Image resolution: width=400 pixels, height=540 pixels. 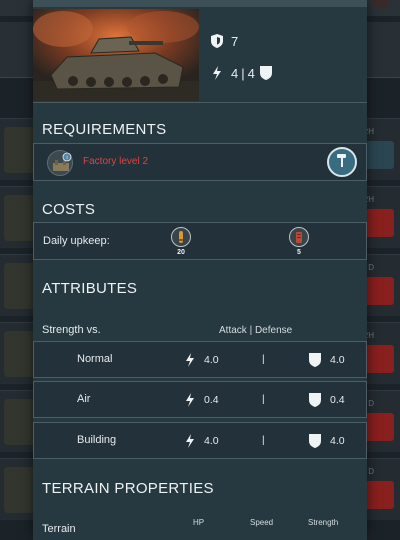 I want to click on attack-value: 0.4, so click(x=211, y=400).